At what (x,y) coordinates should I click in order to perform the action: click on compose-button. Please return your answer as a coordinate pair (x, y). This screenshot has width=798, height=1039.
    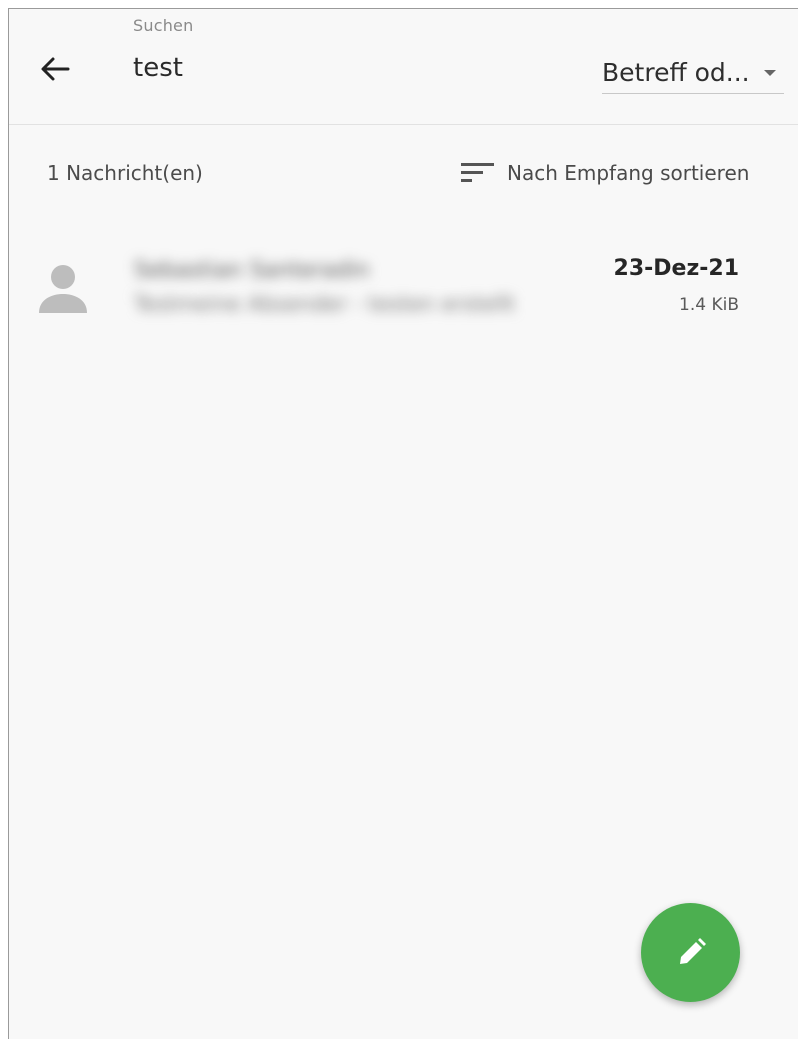
    Looking at the image, I should click on (690, 952).